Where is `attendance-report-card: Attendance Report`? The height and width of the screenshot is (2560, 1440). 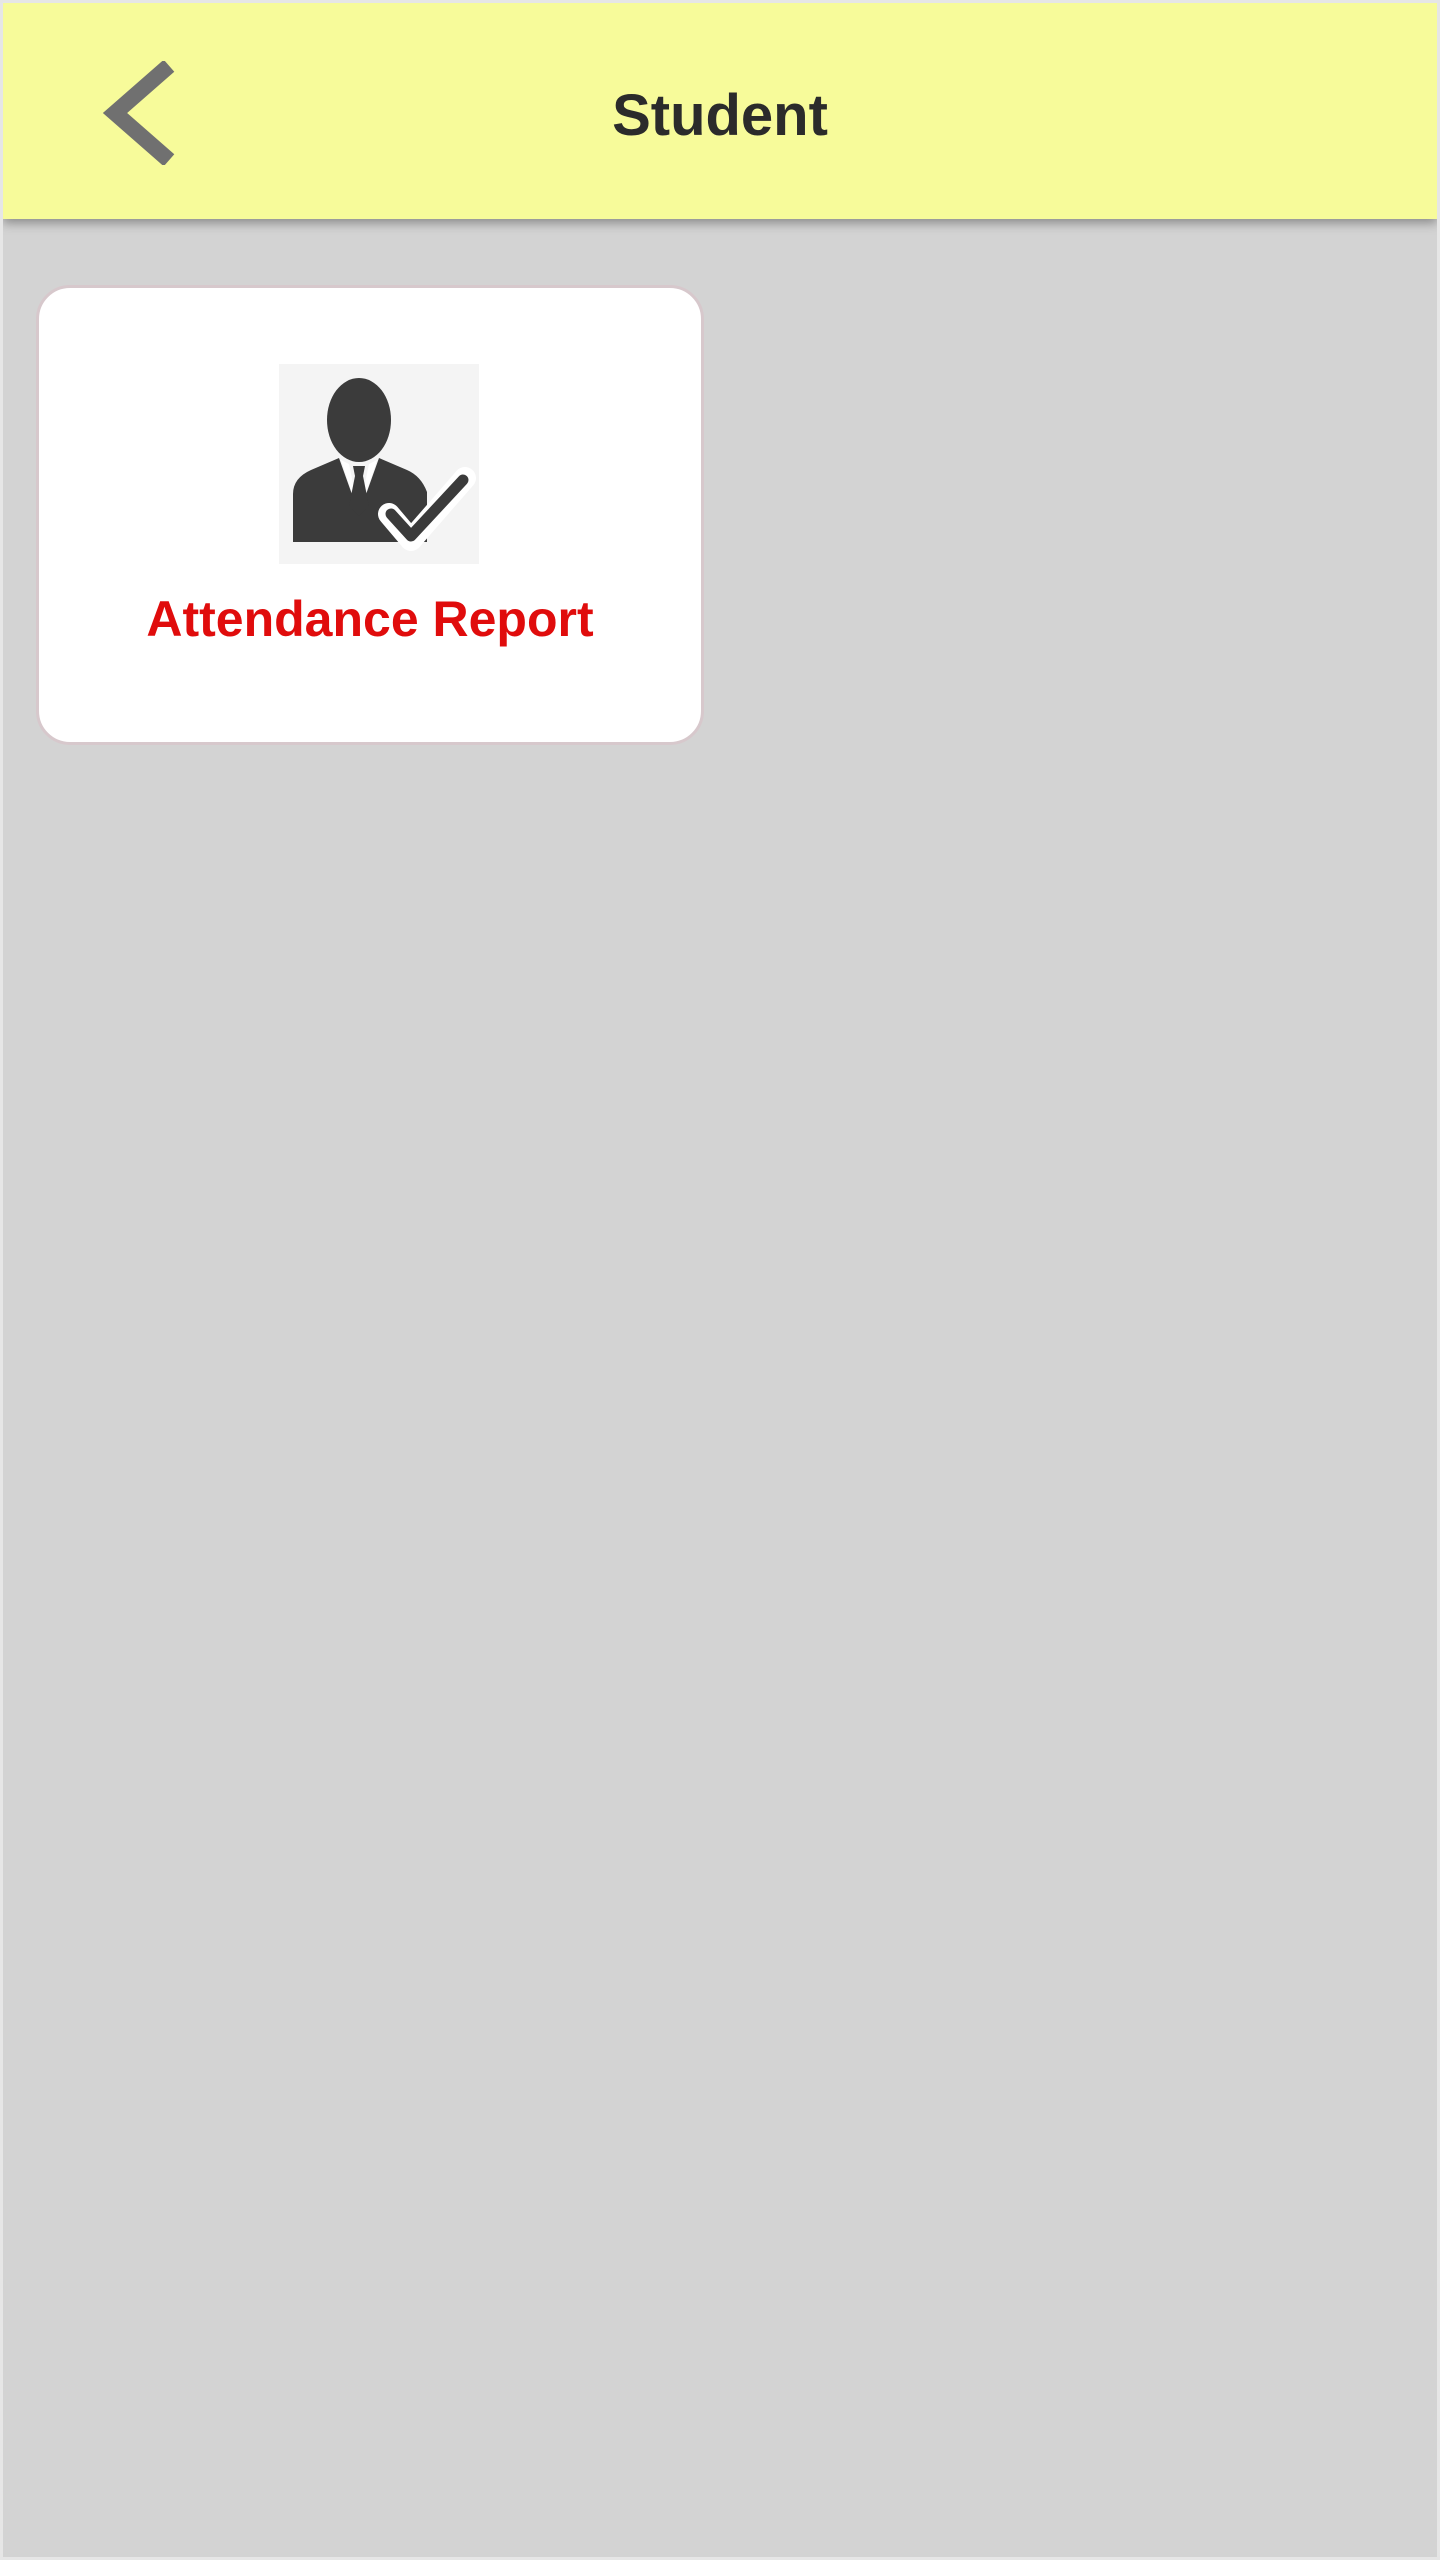 attendance-report-card: Attendance Report is located at coordinates (370, 515).